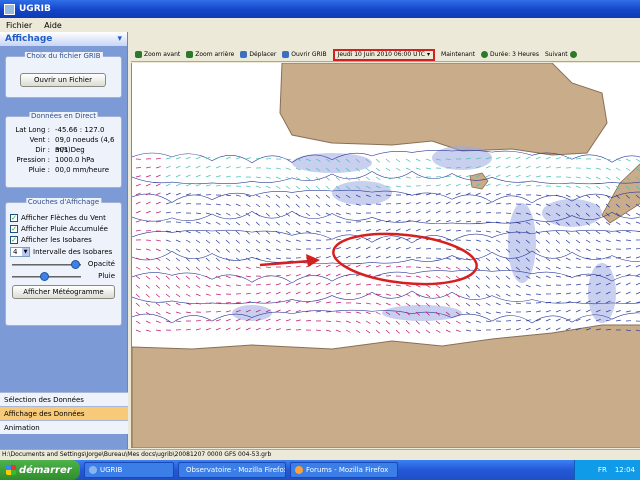 This screenshot has width=640, height=480. Describe the element at coordinates (190, 54) in the screenshot. I see `zoom-out-icon` at that location.